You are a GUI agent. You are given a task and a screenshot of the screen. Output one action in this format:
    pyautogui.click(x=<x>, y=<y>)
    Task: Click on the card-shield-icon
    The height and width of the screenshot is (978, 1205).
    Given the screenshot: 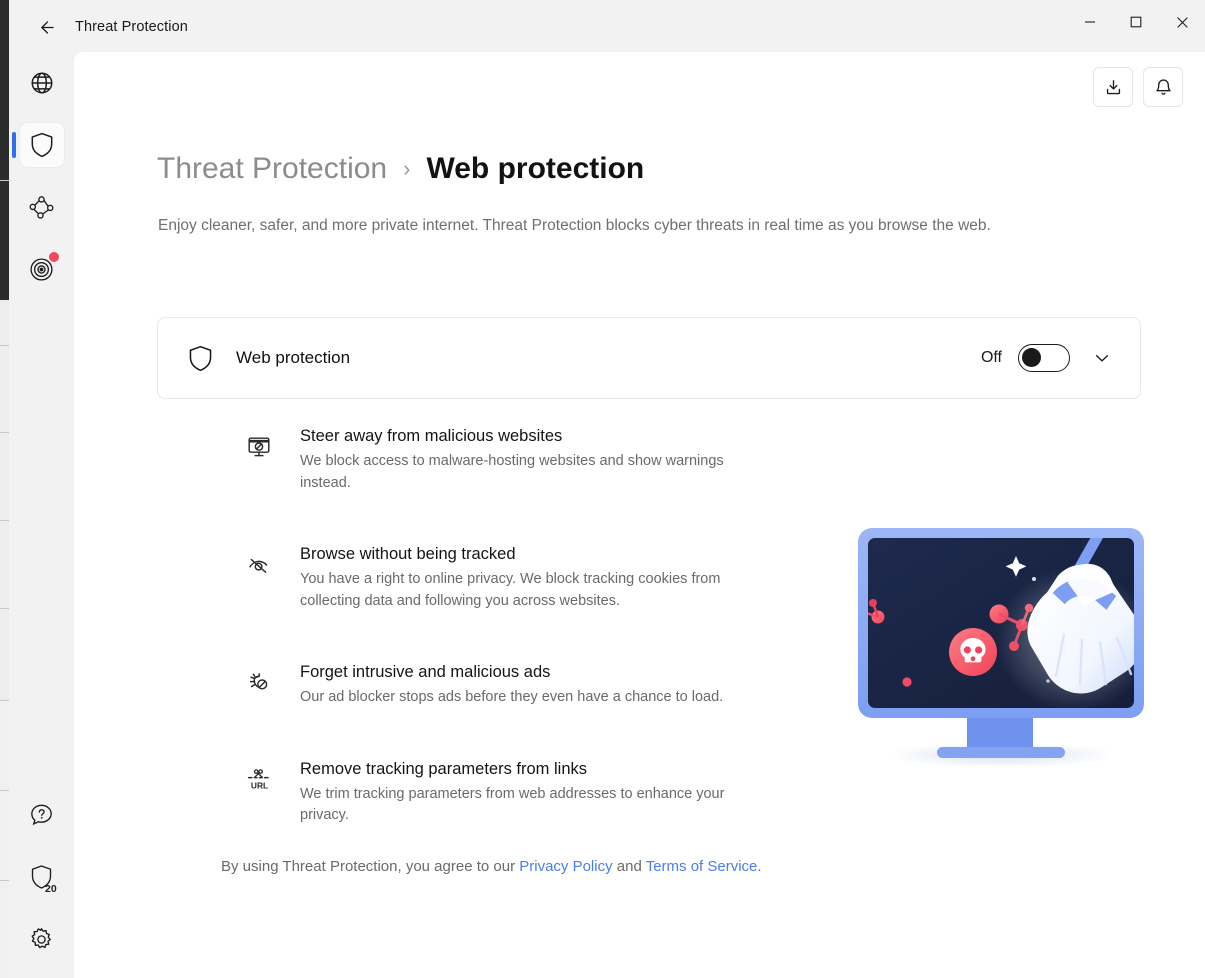 What is the action you would take?
    pyautogui.click(x=200, y=358)
    